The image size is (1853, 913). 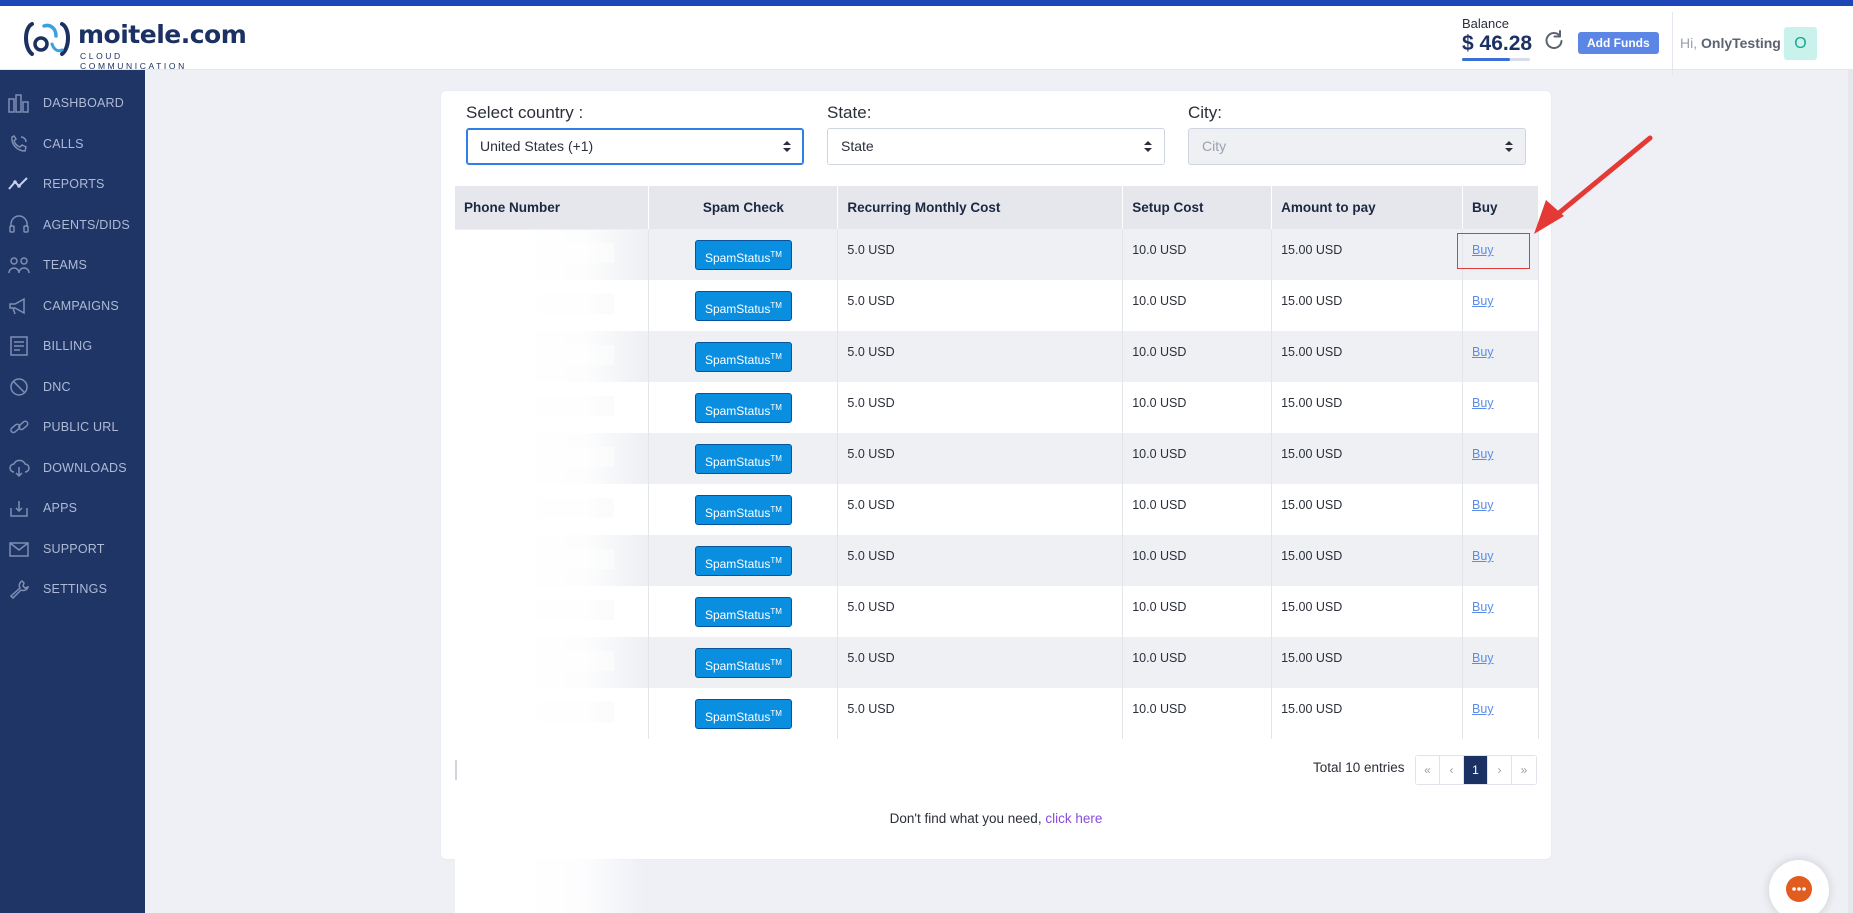 I want to click on sidebar-item-teams: TEAMS, so click(x=72, y=265).